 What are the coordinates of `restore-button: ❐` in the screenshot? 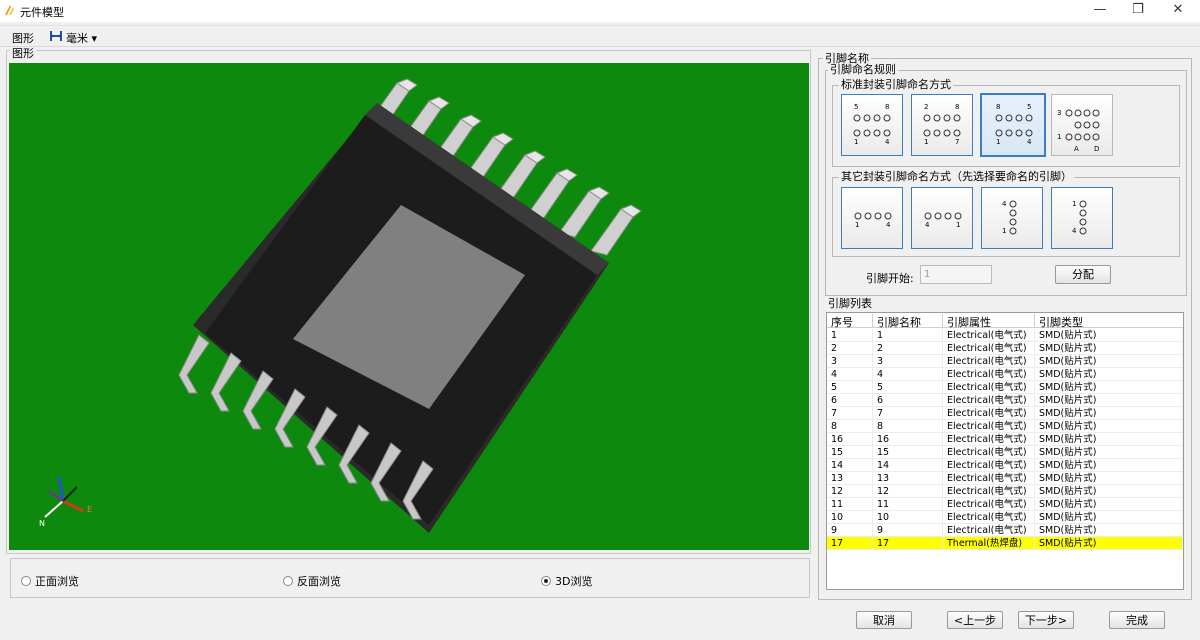 It's located at (1138, 11).